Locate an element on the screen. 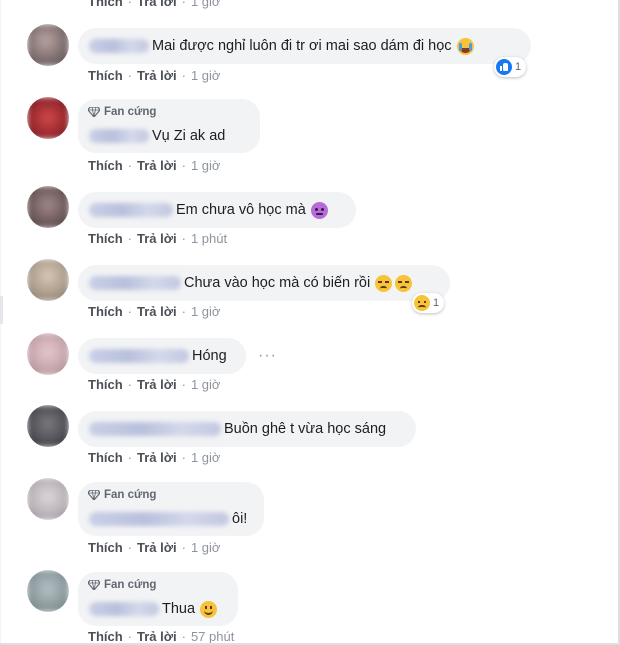  smiling-face-icon is located at coordinates (209, 609).